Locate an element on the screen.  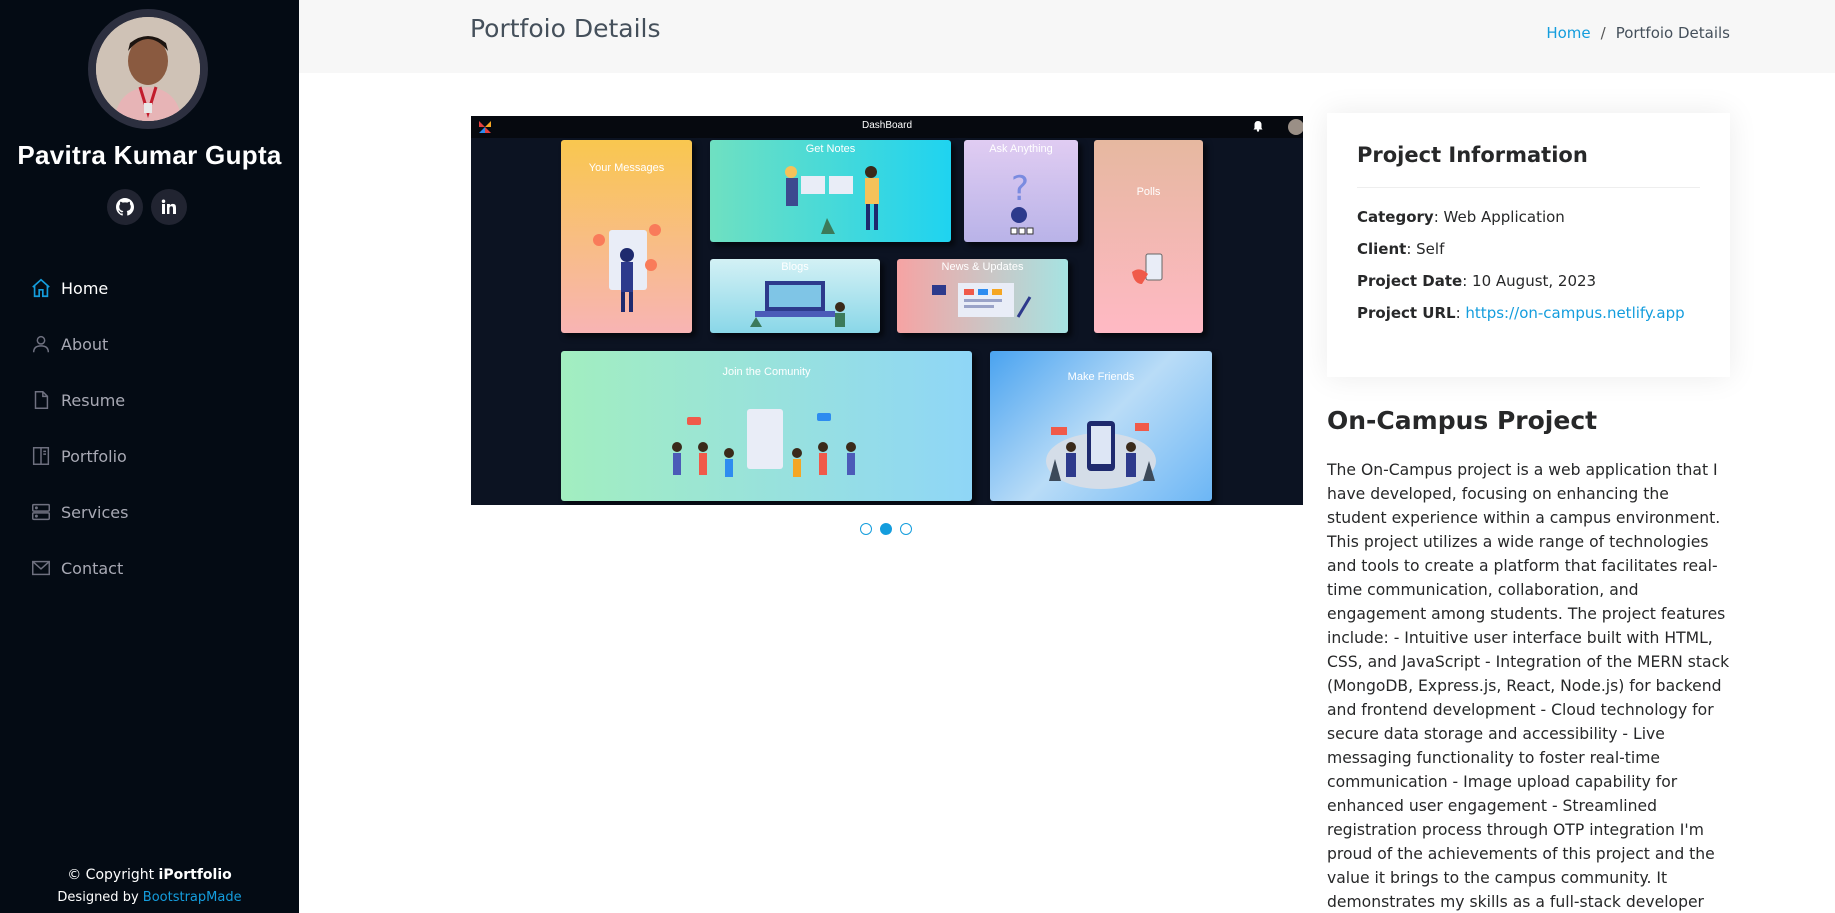
bell-icon is located at coordinates (1258, 126).